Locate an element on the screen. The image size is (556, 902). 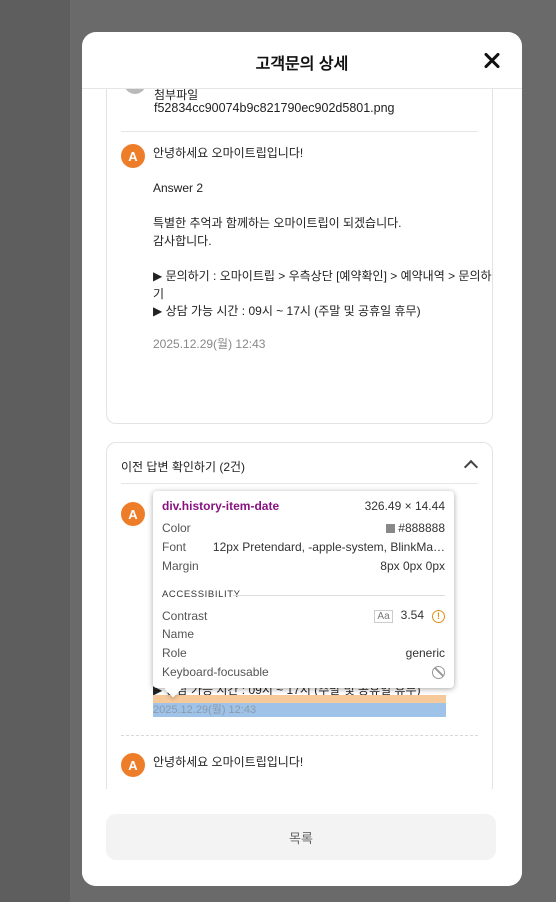
answer-date: 2025.12.29(월) 12:43 is located at coordinates (209, 344).